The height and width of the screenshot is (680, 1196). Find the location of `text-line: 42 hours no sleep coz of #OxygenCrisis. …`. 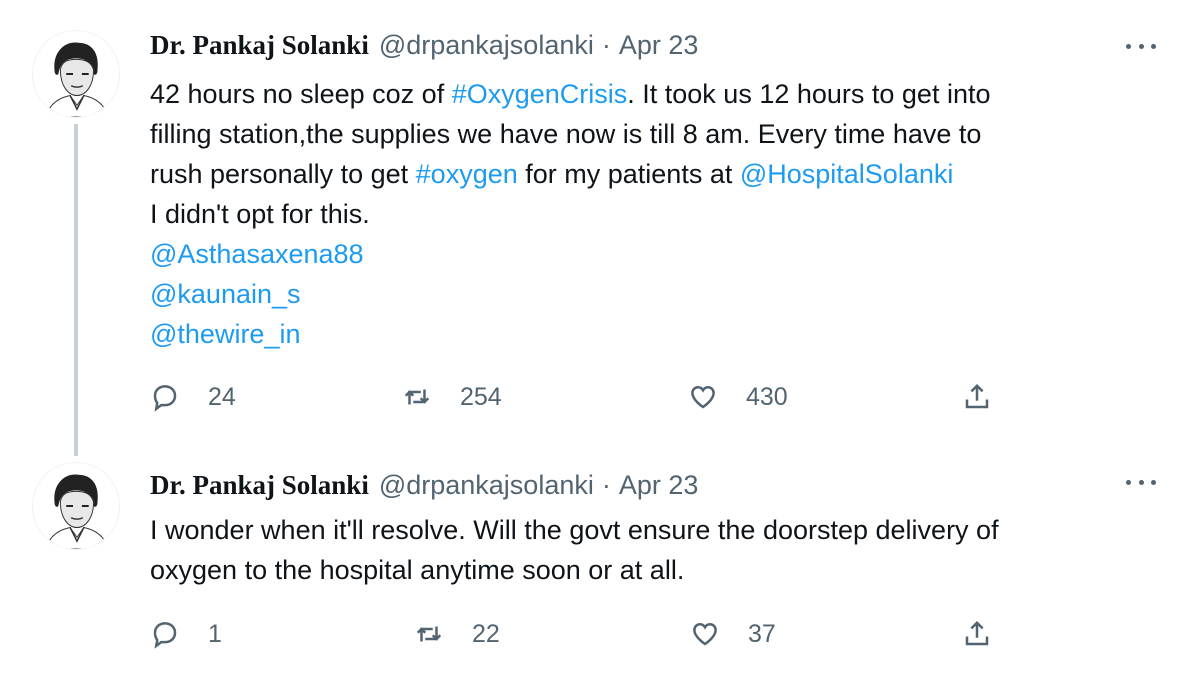

text-line: 42 hours no sleep coz of #OxygenCrisis. … is located at coordinates (655, 94).